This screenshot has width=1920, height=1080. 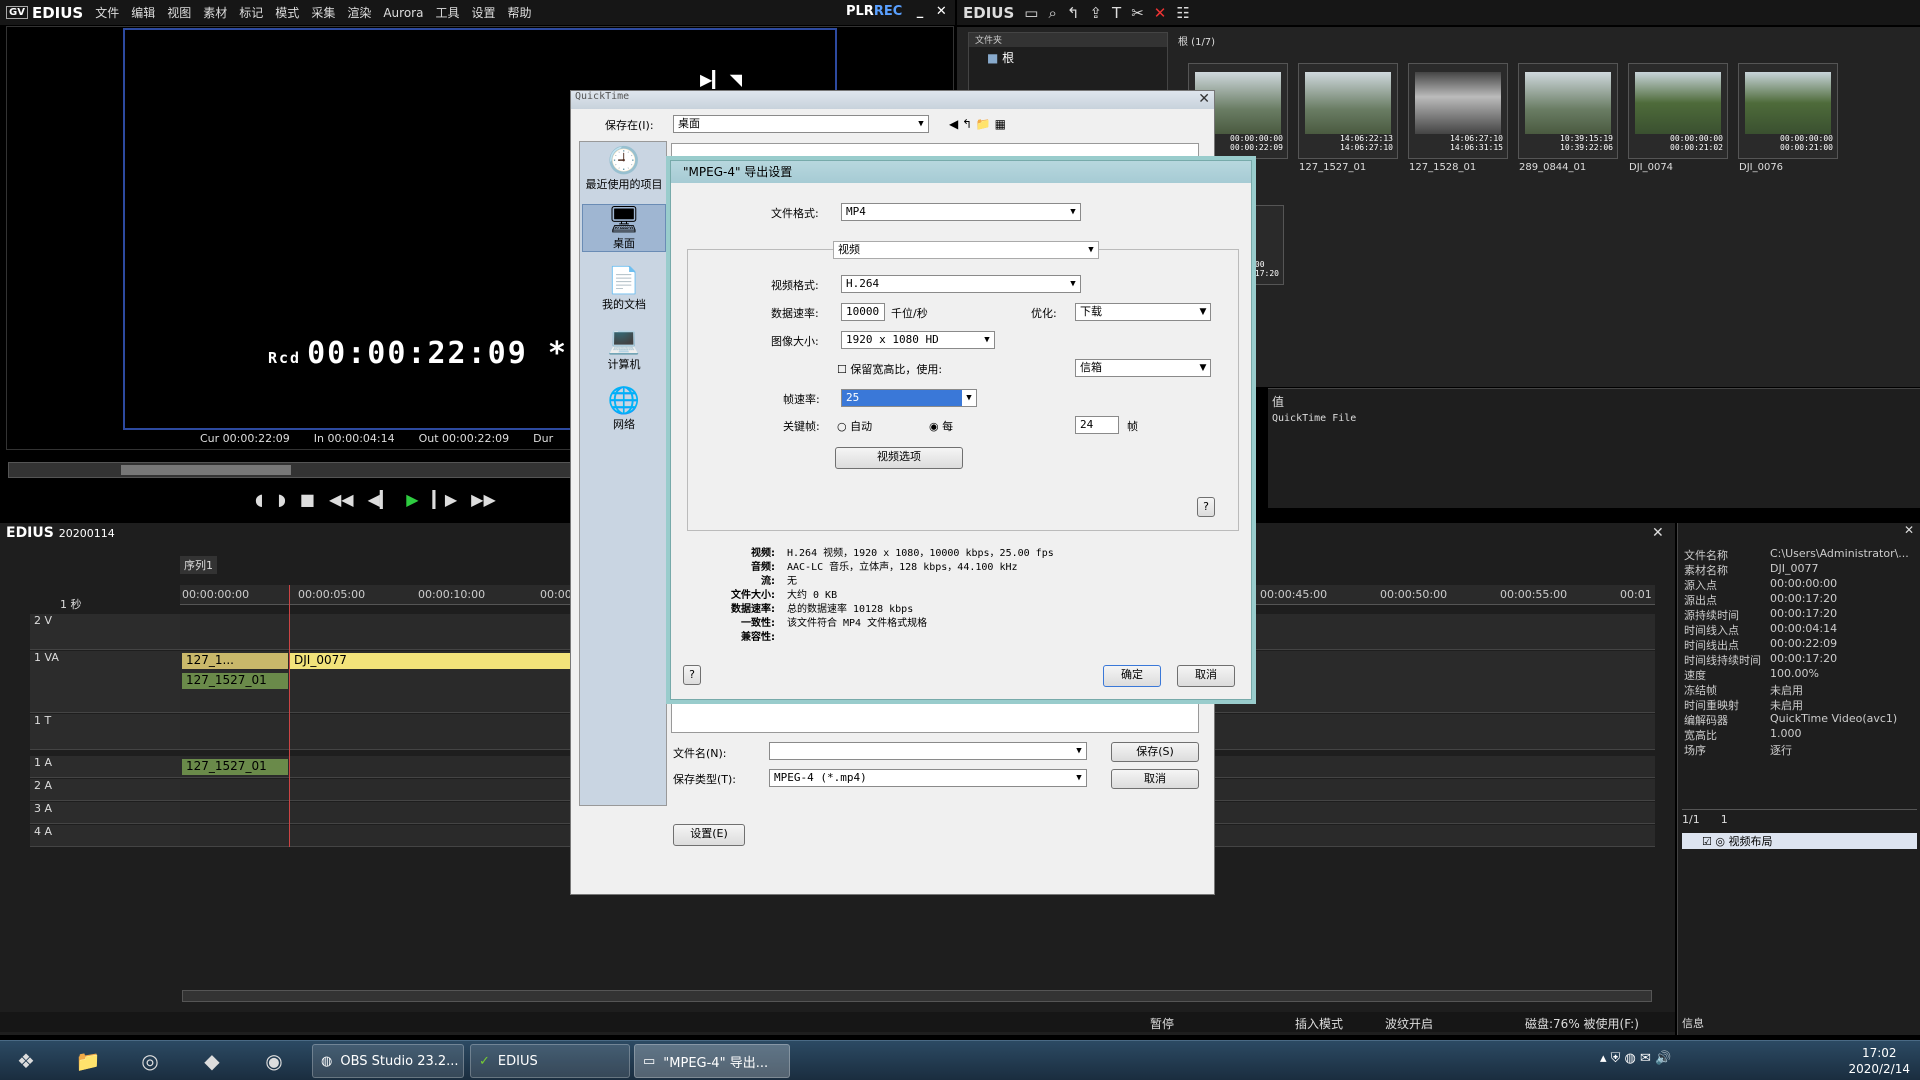 I want to click on keyframe-every-input: 24, so click(x=1097, y=425).